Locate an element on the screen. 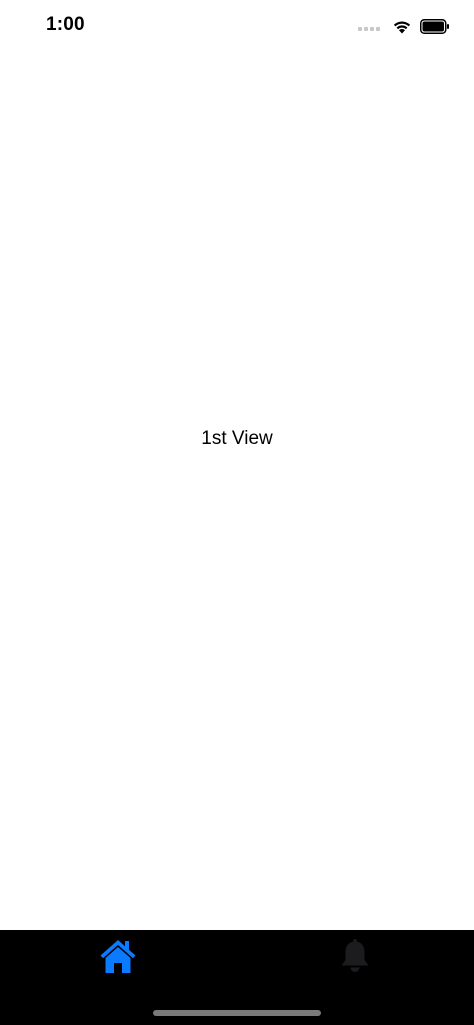 This screenshot has height=1025, width=474. home-indicator is located at coordinates (237, 1013).